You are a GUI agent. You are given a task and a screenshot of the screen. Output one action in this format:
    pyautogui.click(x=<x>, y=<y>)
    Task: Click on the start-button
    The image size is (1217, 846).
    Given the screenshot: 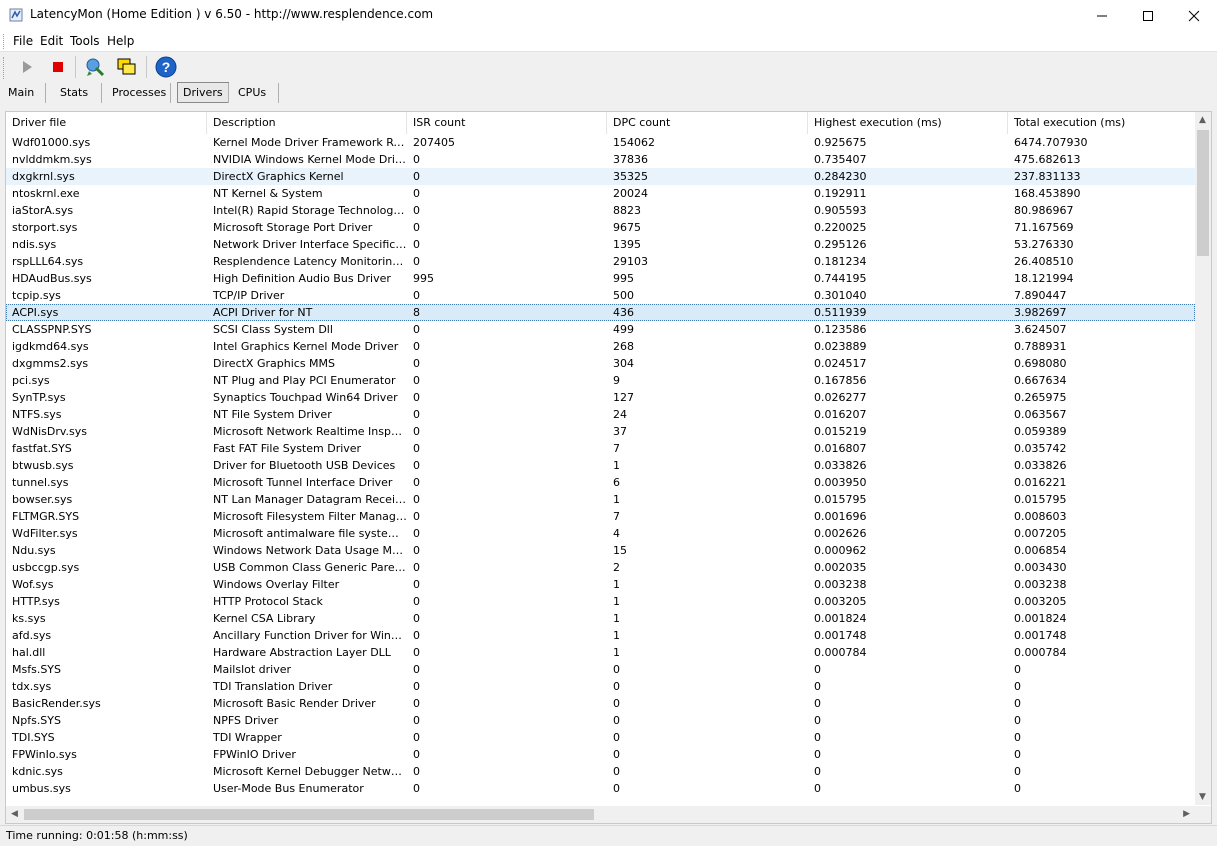 What is the action you would take?
    pyautogui.click(x=27, y=67)
    